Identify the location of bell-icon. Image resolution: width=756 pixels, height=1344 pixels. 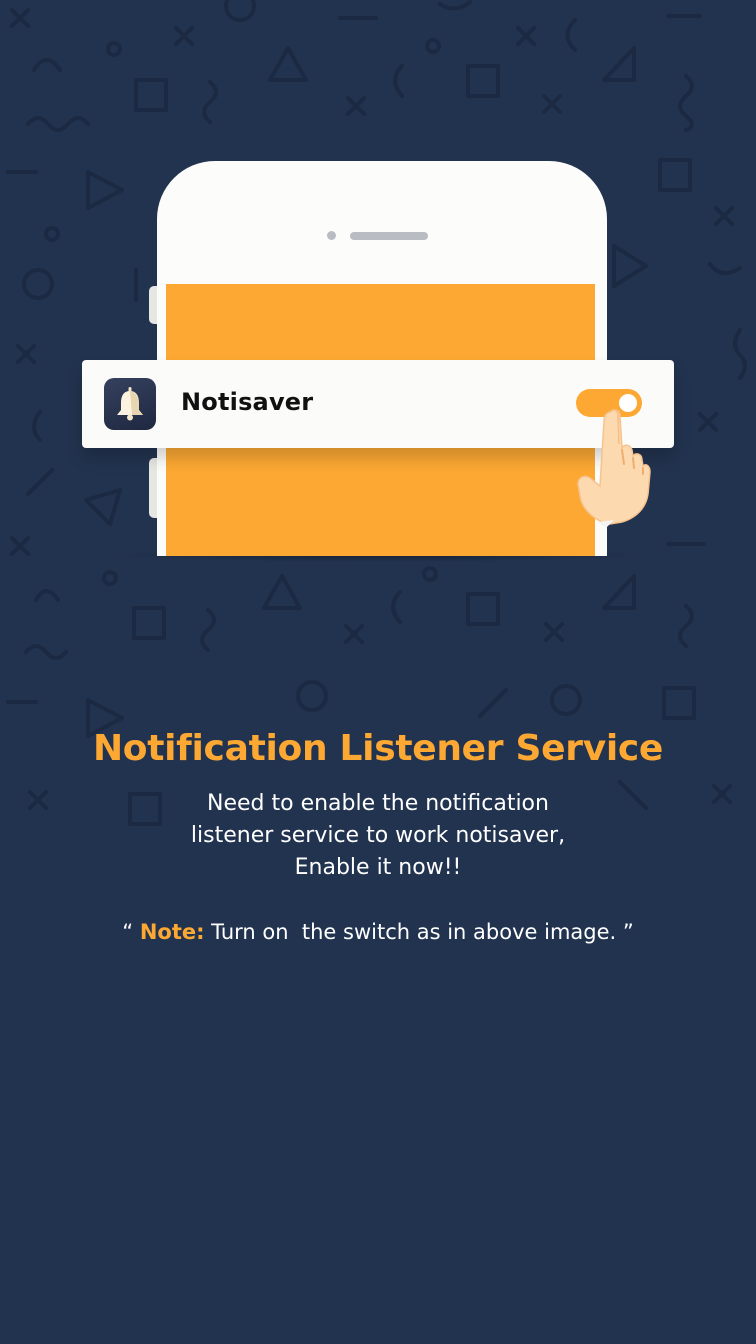
(130, 404).